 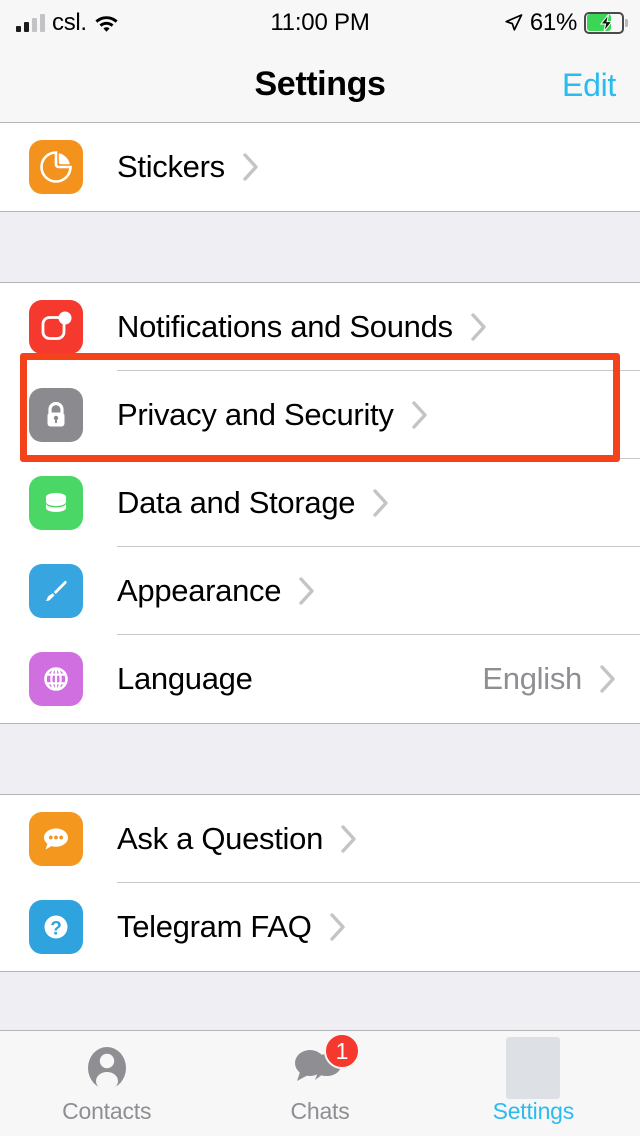 I want to click on tab-chats: 1 Chats, so click(x=319, y=1083).